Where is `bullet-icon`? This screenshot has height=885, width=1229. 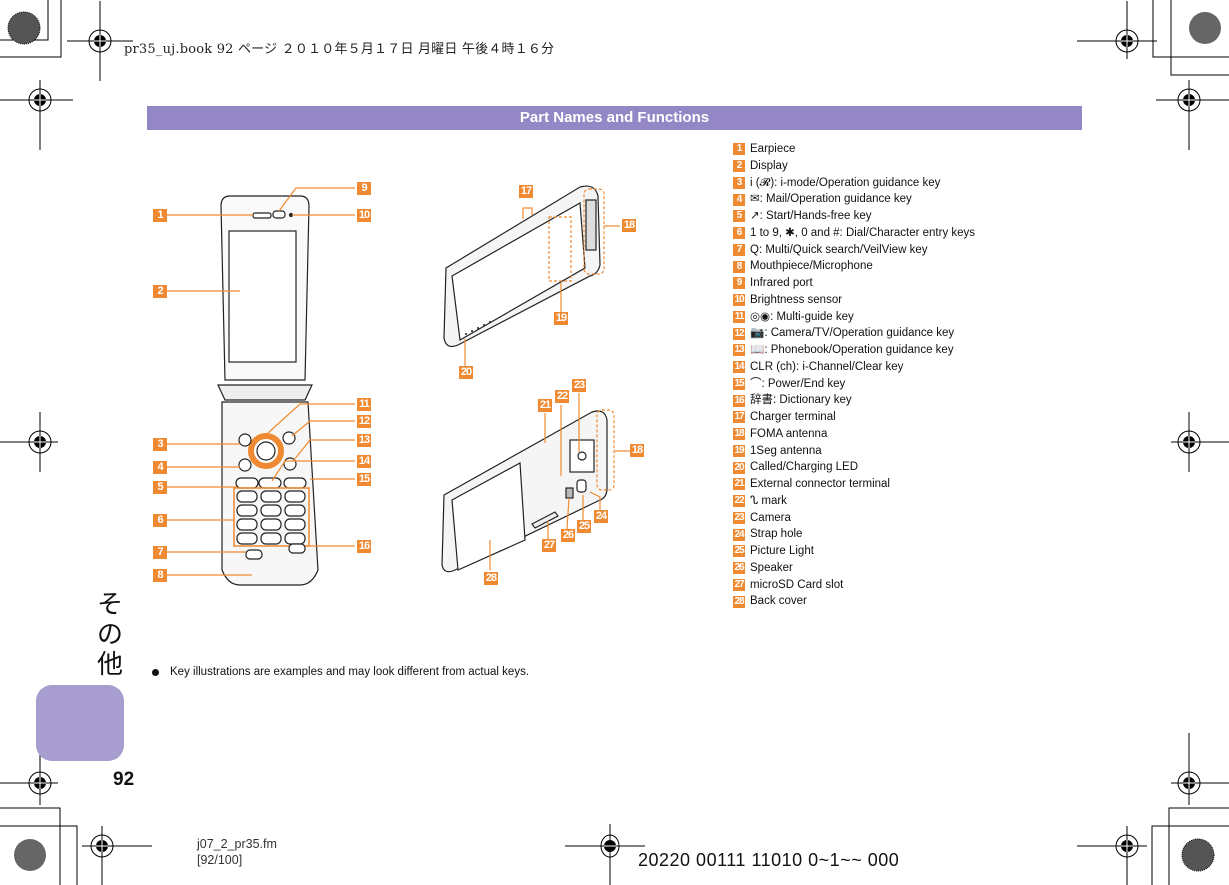
bullet-icon is located at coordinates (155, 672).